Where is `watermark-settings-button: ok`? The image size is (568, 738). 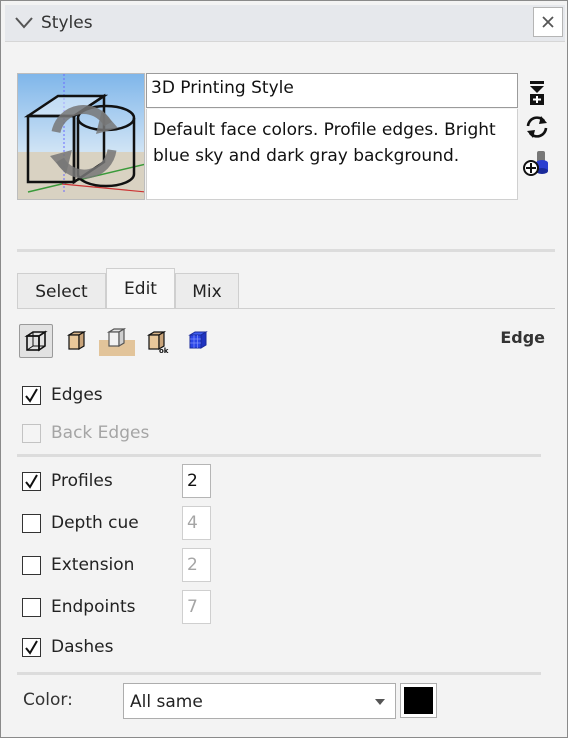 watermark-settings-button: ok is located at coordinates (158, 341).